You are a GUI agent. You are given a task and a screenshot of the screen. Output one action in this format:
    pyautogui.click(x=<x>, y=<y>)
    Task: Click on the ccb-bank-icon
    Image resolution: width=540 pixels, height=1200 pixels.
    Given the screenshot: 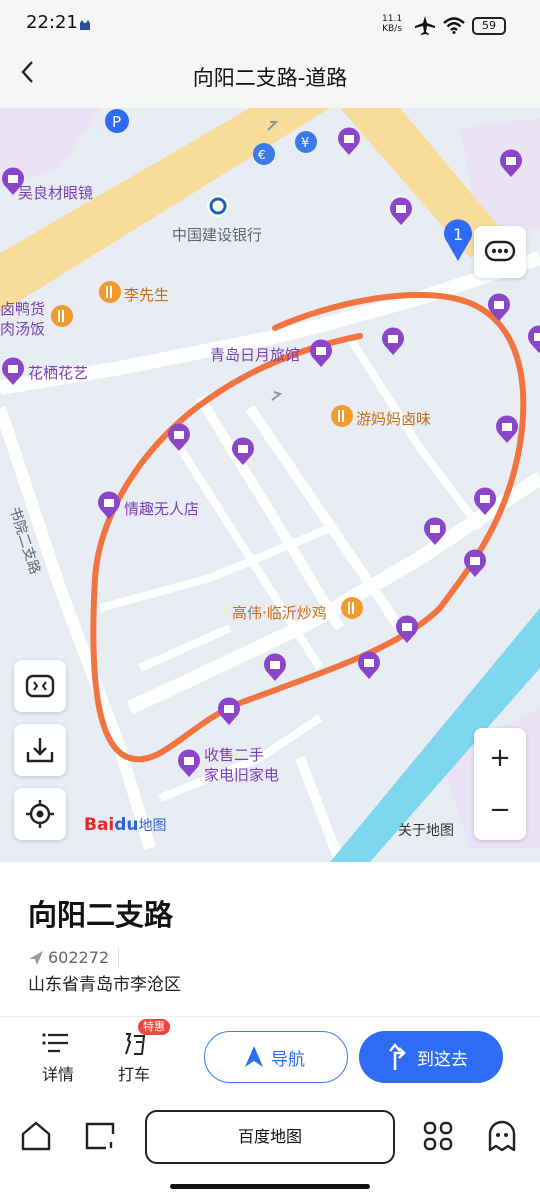 What is the action you would take?
    pyautogui.click(x=218, y=206)
    